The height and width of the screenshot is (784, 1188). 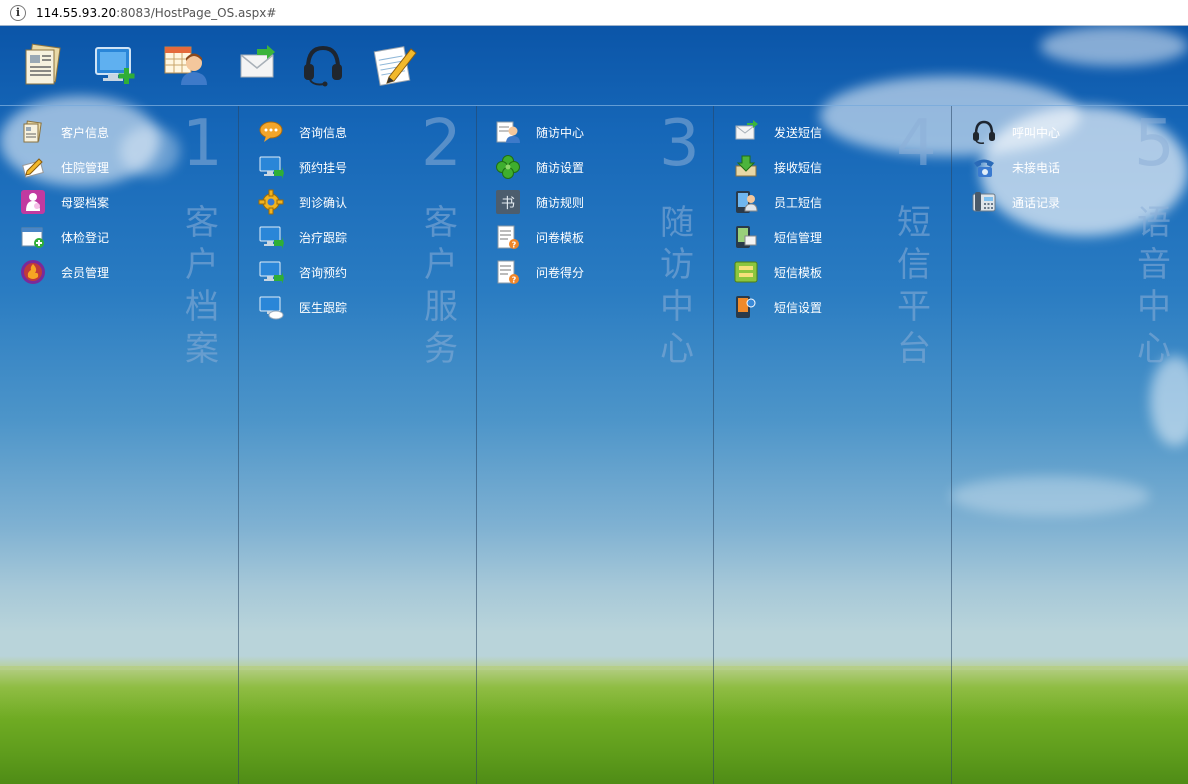 What do you see at coordinates (64, 272) in the screenshot?
I see `menu-item-member-management: 会员管理` at bounding box center [64, 272].